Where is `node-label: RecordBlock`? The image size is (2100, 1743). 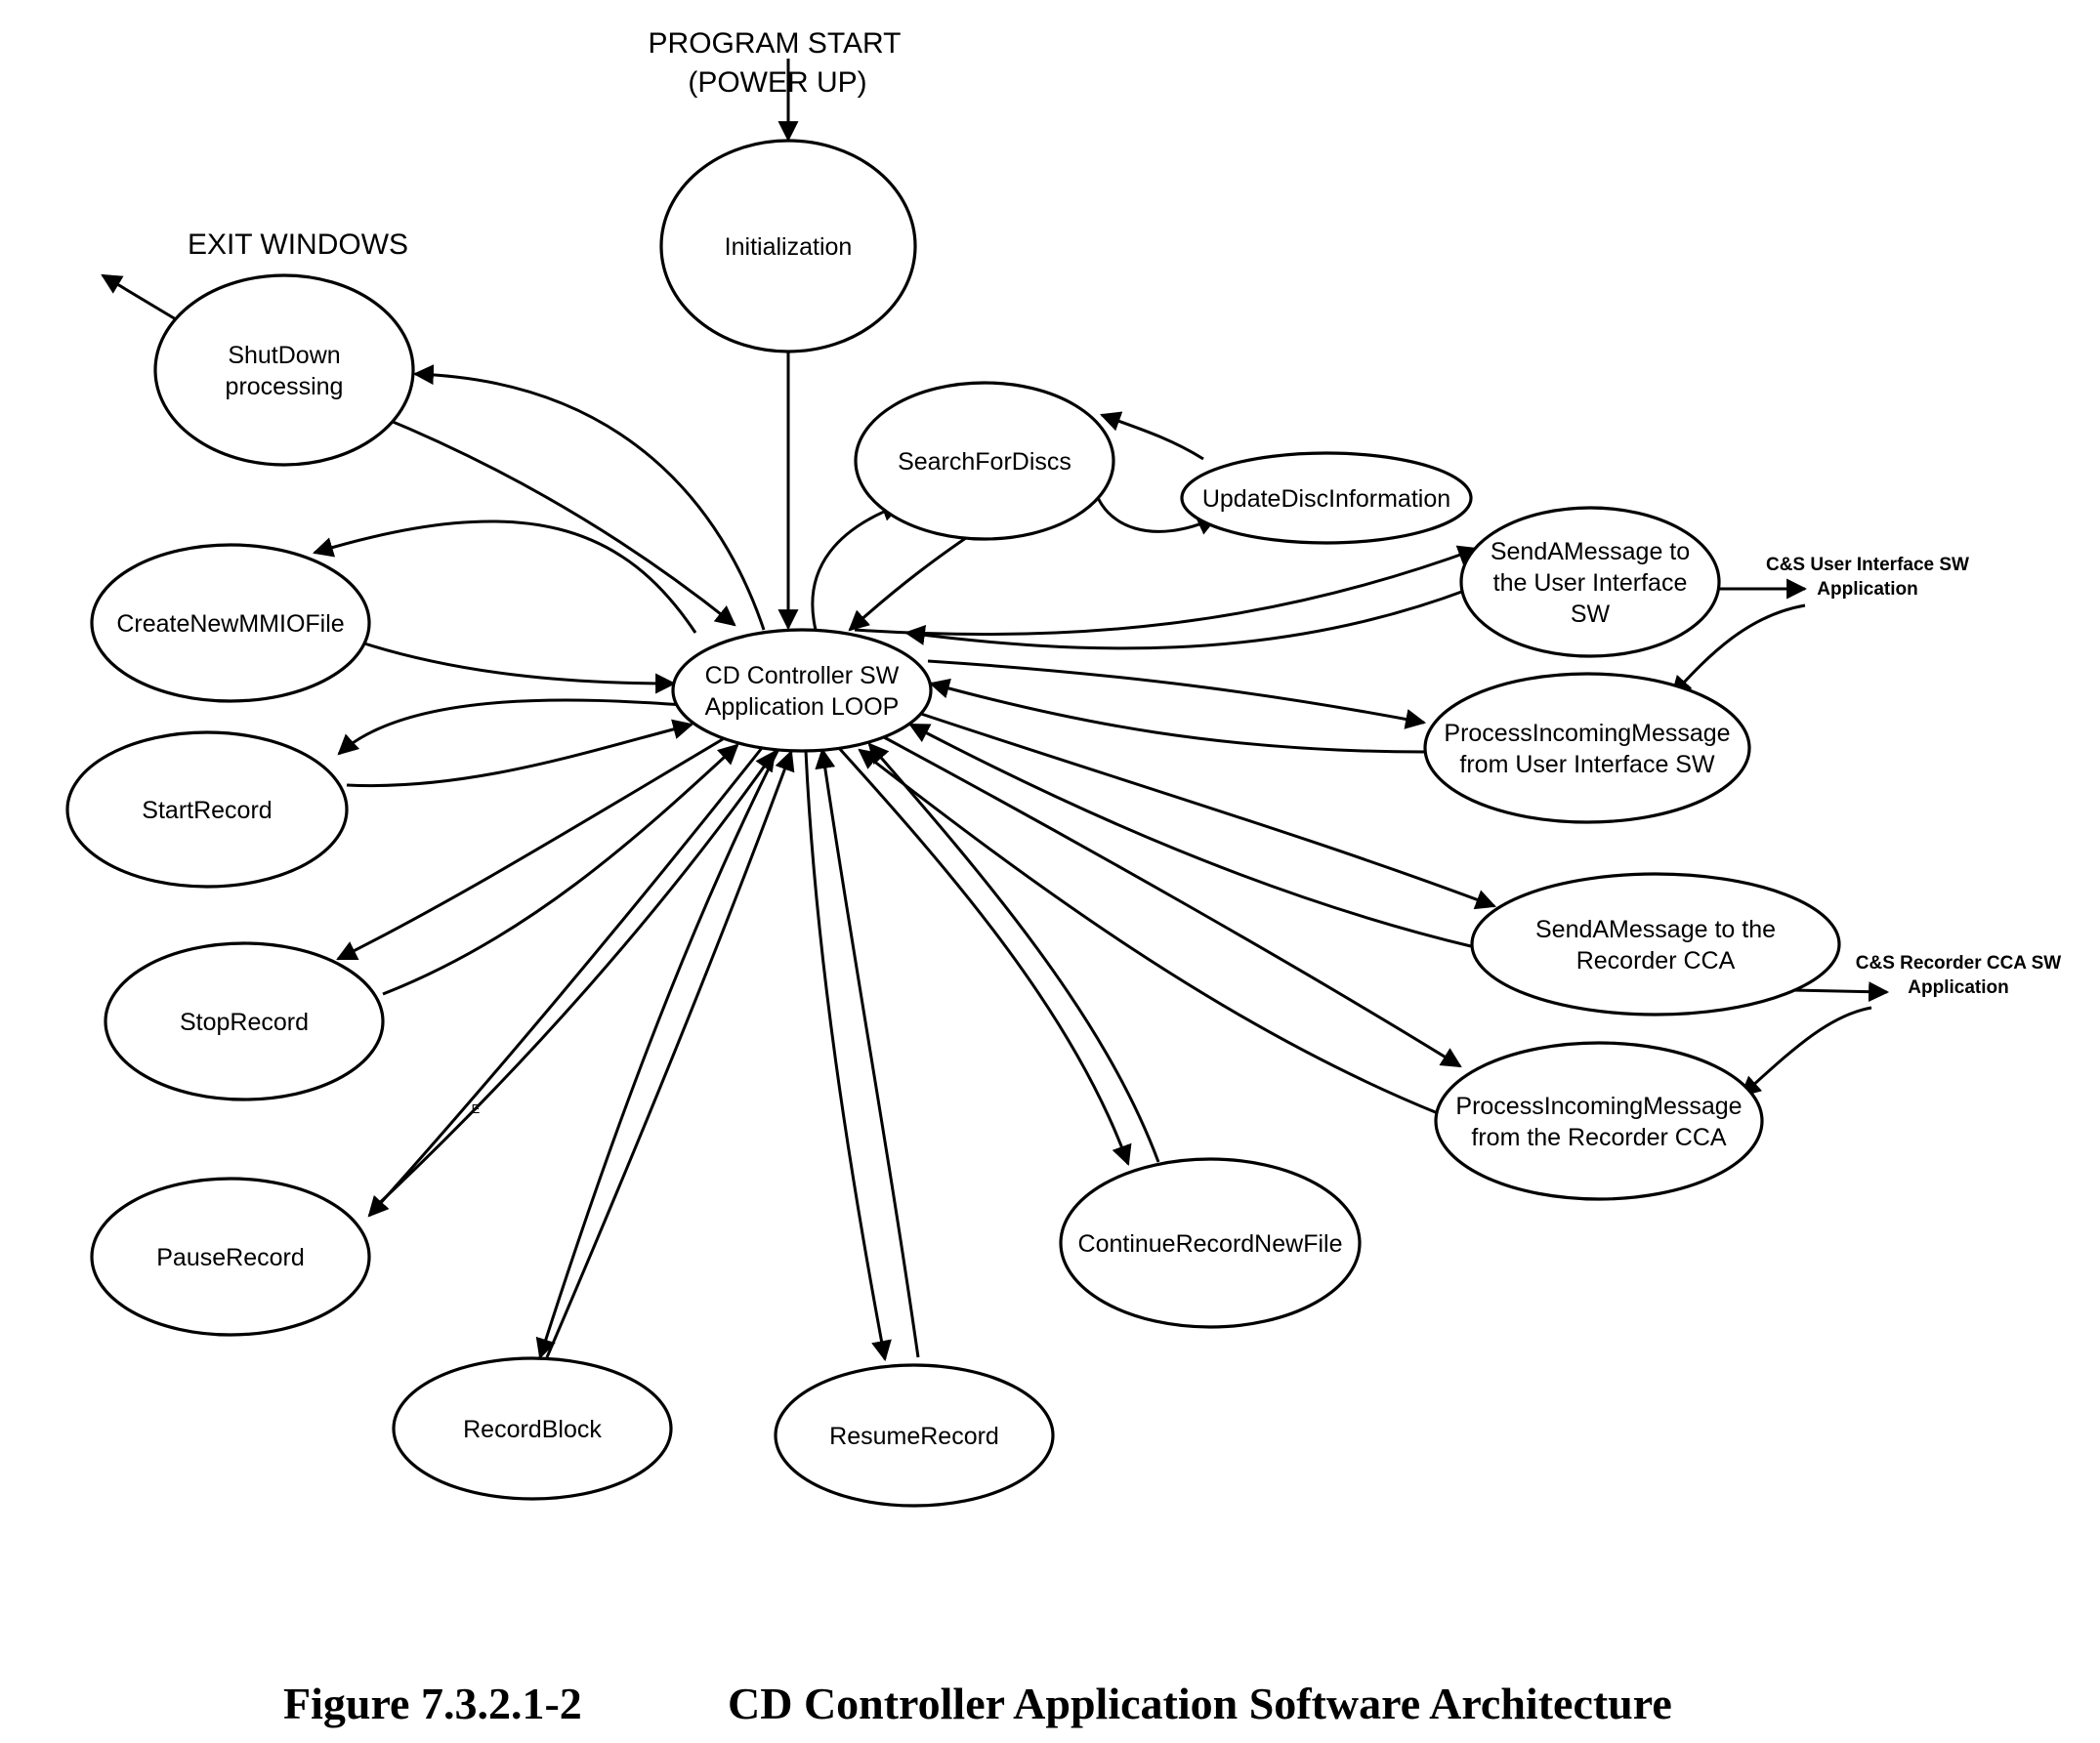
node-label: RecordBlock is located at coordinates (532, 1430).